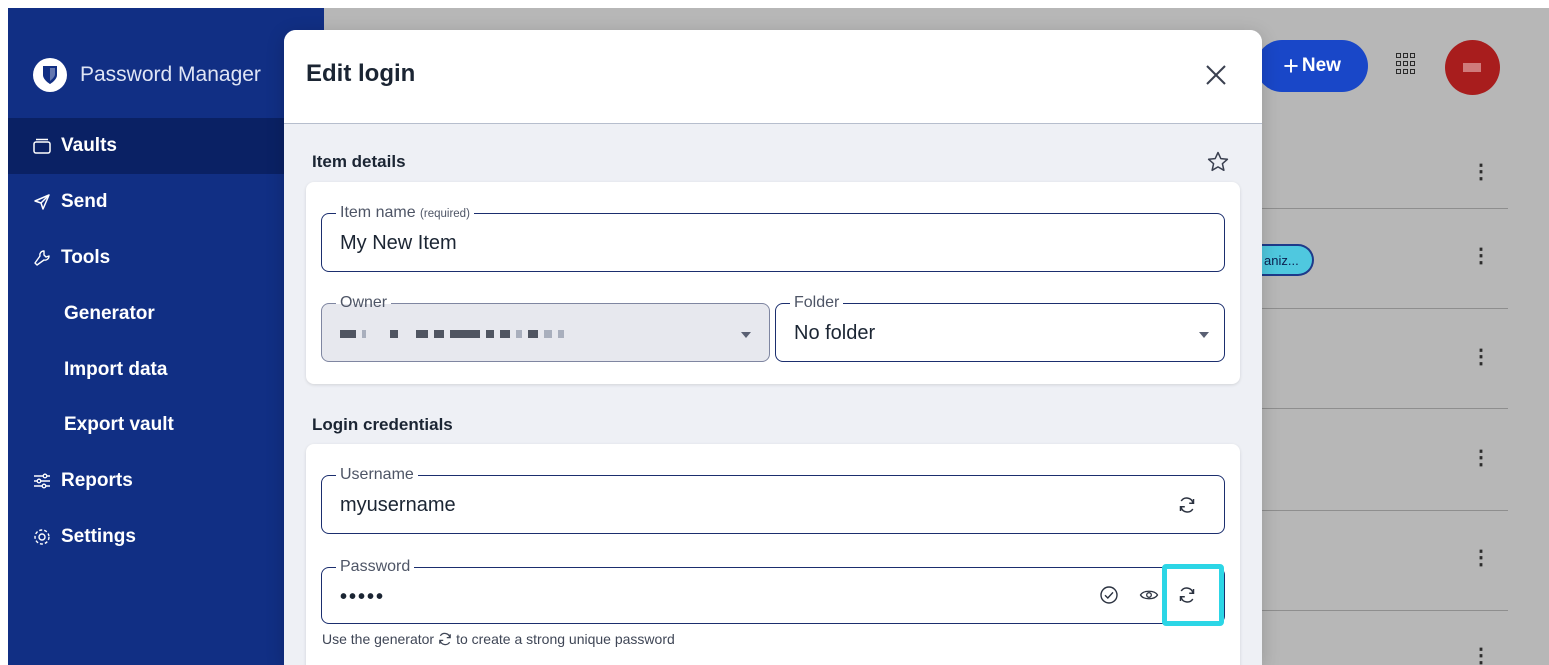  What do you see at coordinates (1216, 75) in the screenshot?
I see `close-icon` at bounding box center [1216, 75].